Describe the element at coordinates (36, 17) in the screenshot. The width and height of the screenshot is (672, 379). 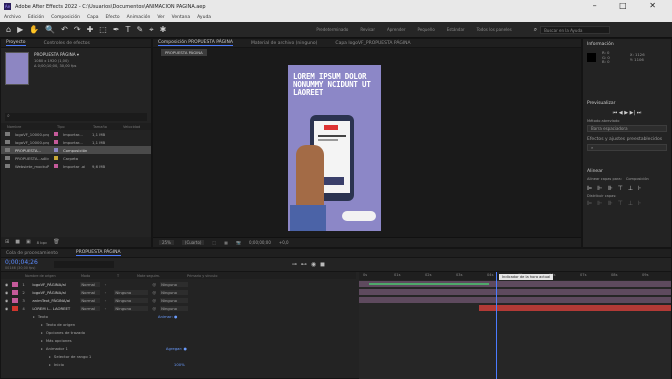
I see `menu-item-edit: Edición` at that location.